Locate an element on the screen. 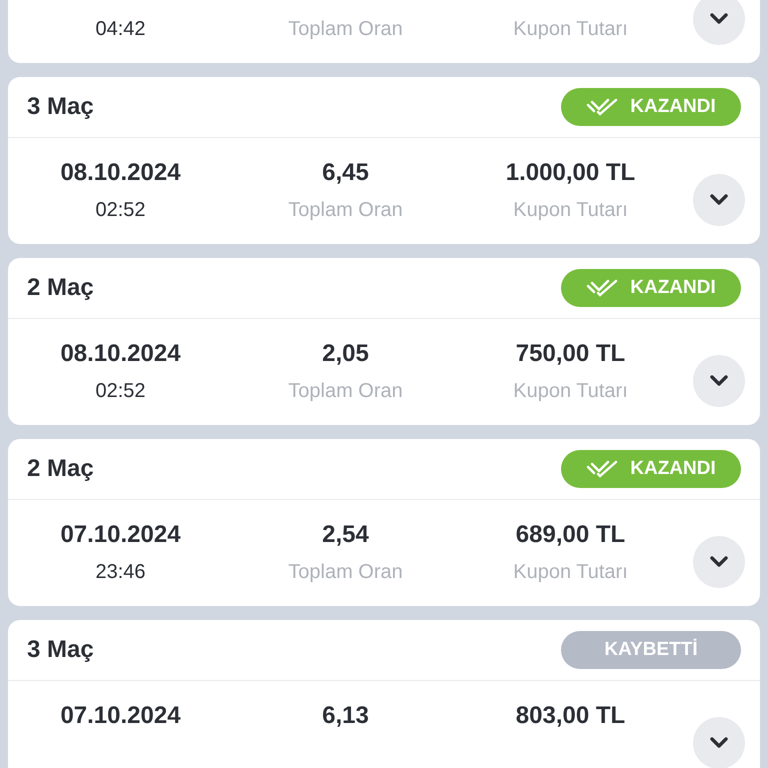  coupon-amount: 1.000,00 TL is located at coordinates (571, 173).